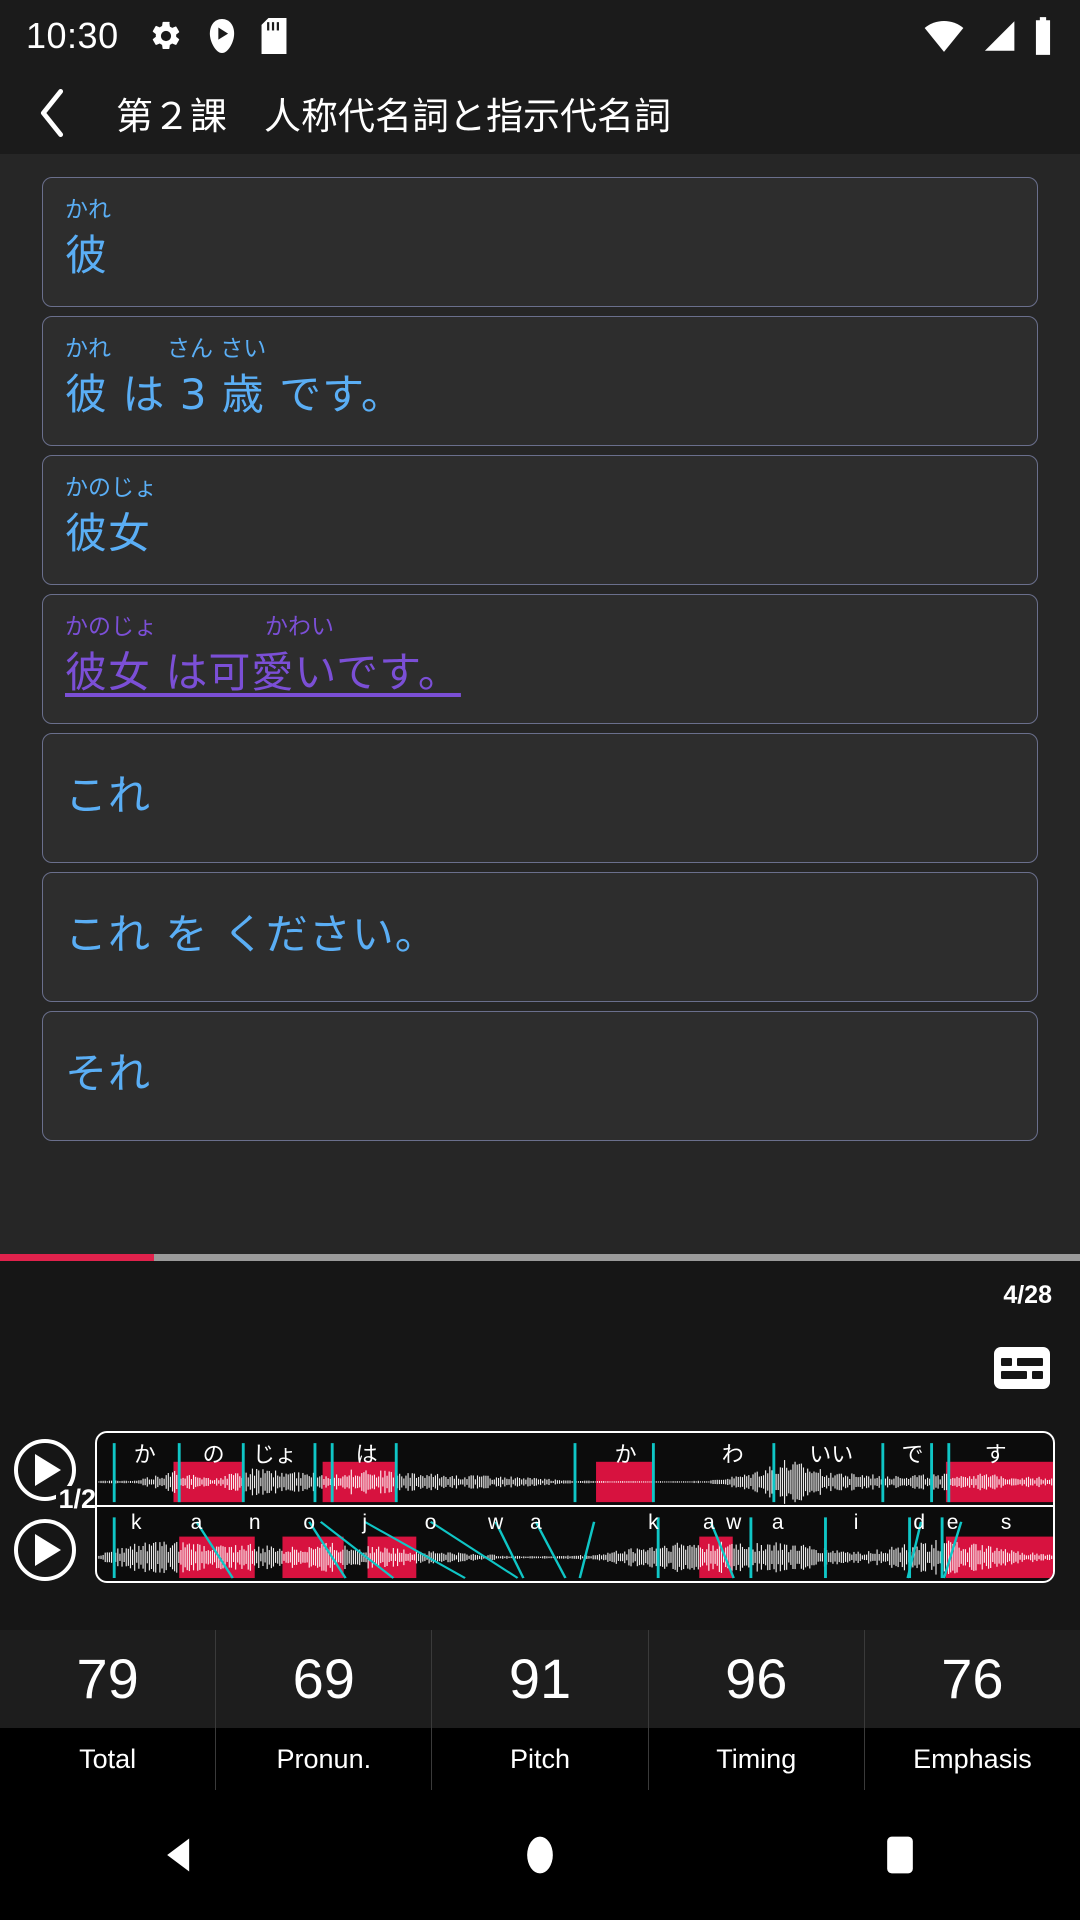 This screenshot has height=1920, width=1080. What do you see at coordinates (912, 1455) in the screenshot?
I see `waveform-segment-label: で` at bounding box center [912, 1455].